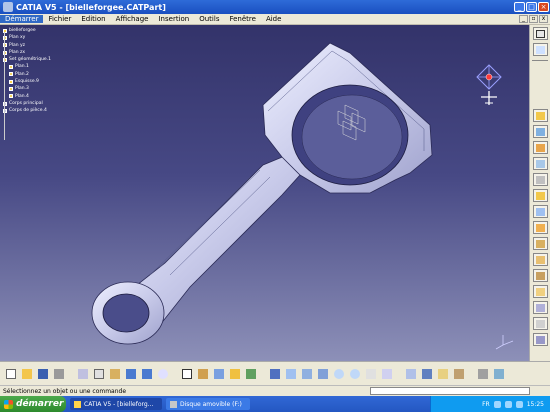  What do you see at coordinates (519, 404) in the screenshot?
I see `security-icon` at bounding box center [519, 404].